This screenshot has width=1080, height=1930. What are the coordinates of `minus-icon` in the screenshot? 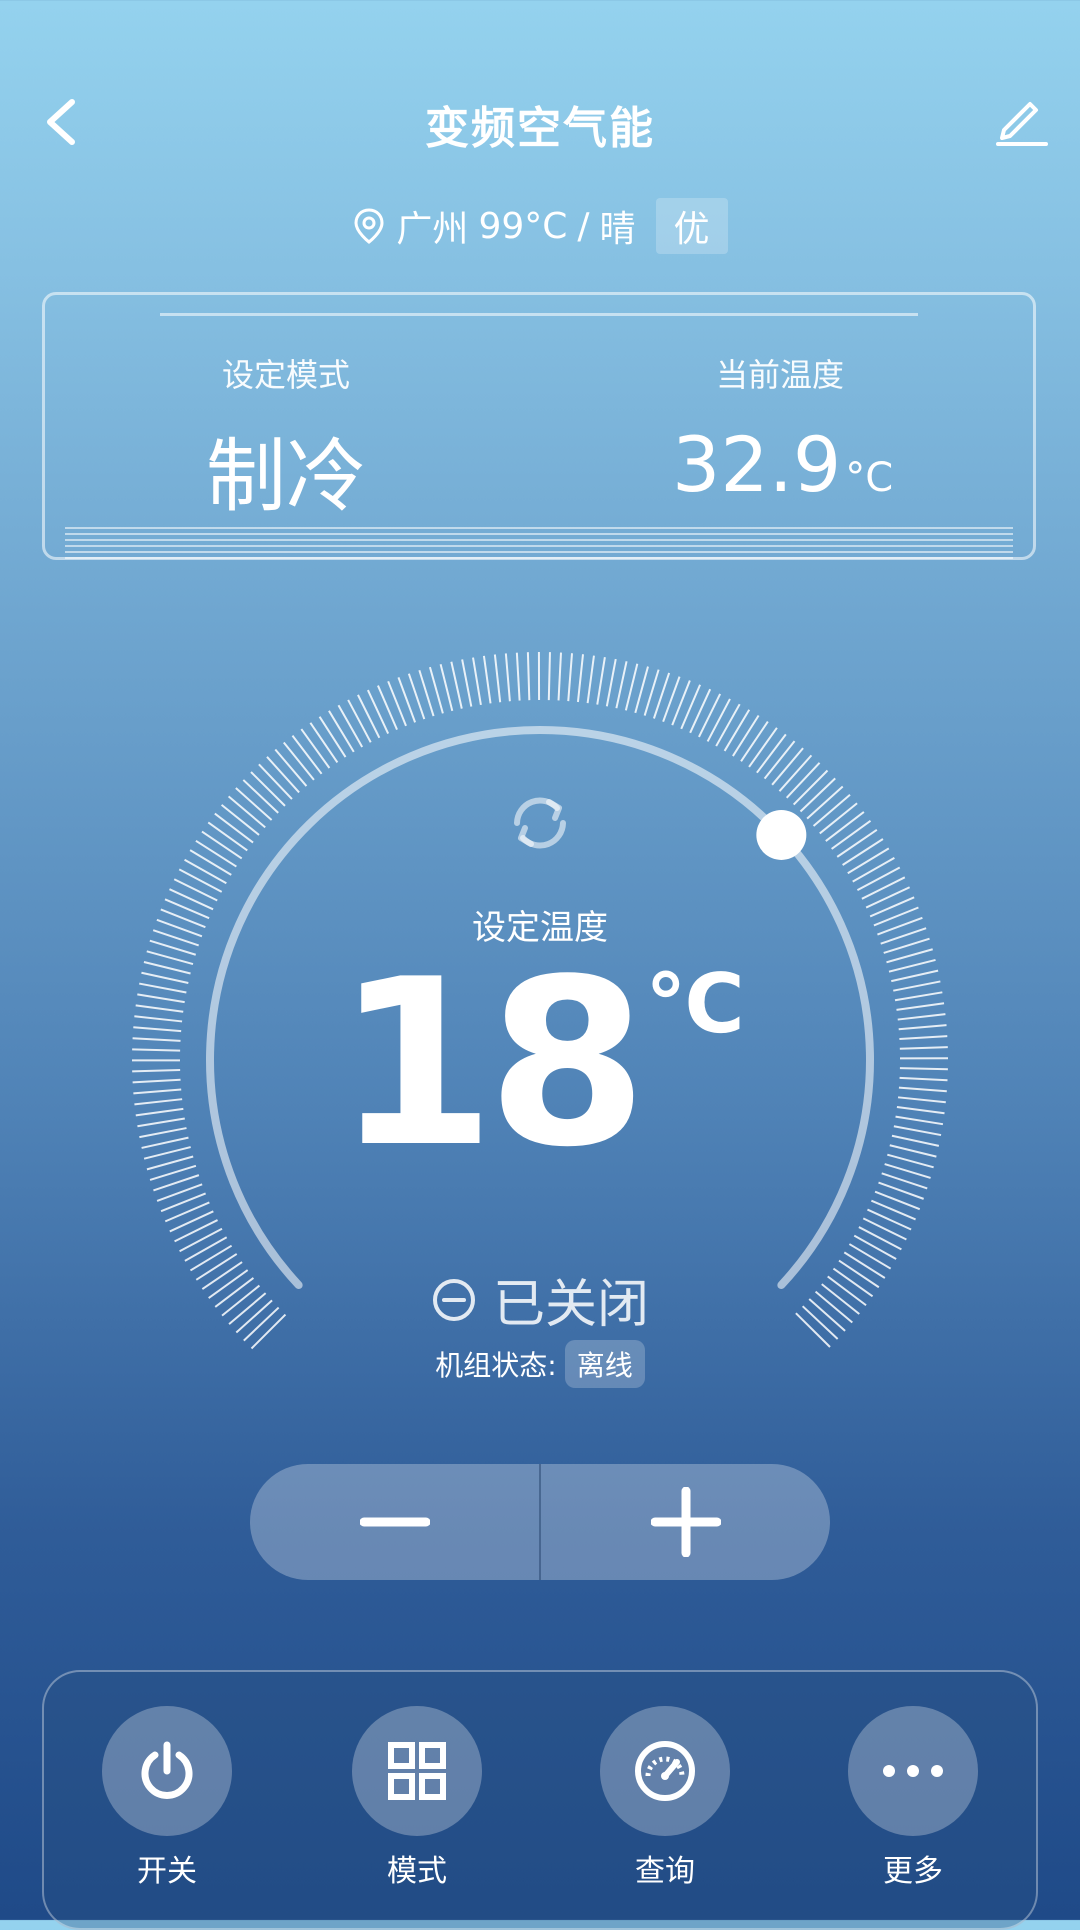 It's located at (395, 1522).